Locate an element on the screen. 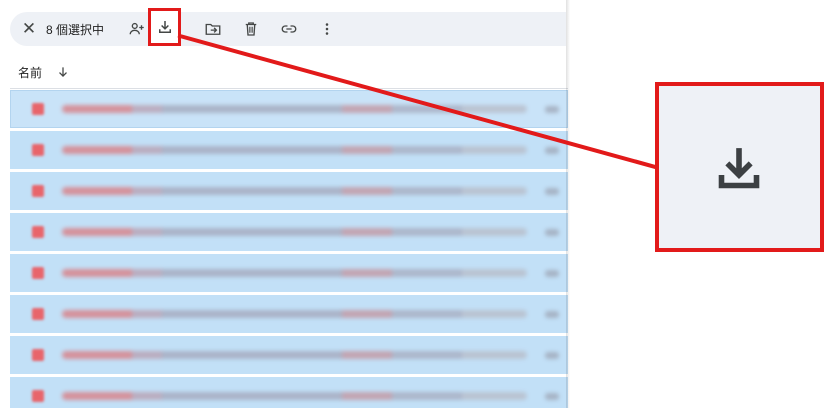 The width and height of the screenshot is (824, 408). close-icon: ✕ is located at coordinates (29, 28).